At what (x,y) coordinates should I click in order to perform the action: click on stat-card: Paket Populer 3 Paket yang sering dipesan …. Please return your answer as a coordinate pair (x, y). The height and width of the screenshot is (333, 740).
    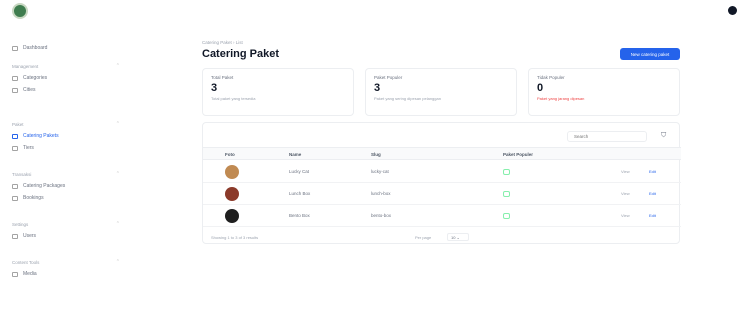
    Looking at the image, I should click on (441, 92).